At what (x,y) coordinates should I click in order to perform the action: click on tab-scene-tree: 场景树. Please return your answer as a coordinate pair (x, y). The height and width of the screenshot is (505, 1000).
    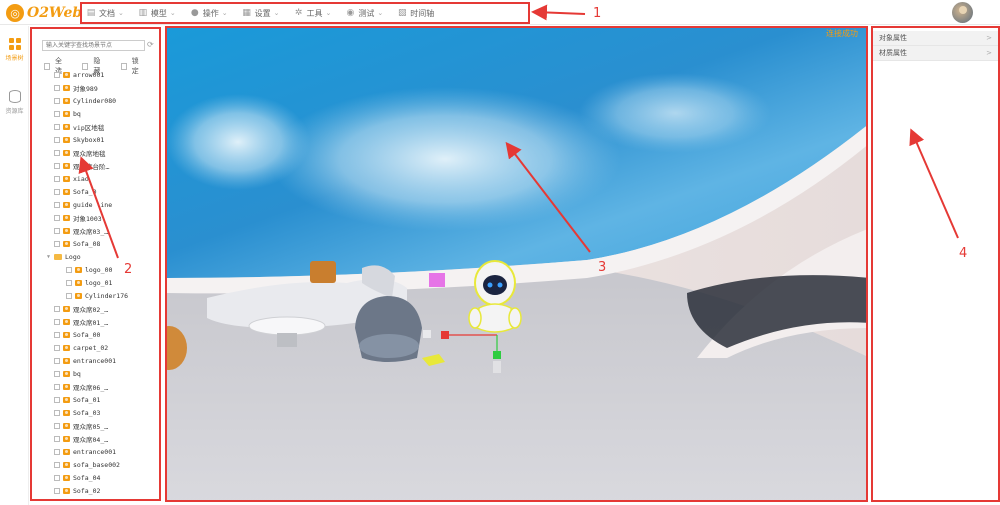
    Looking at the image, I should click on (14, 50).